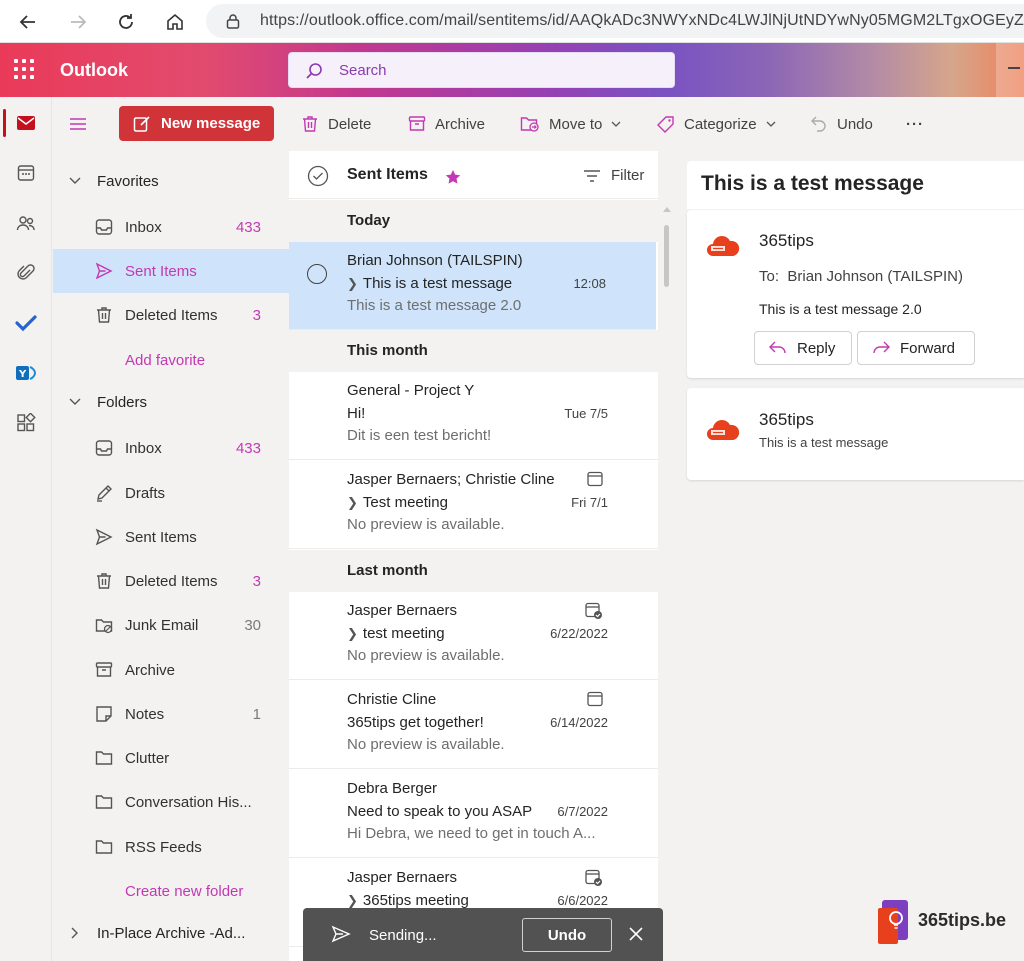 Image resolution: width=1024 pixels, height=961 pixels. I want to click on apps-icon, so click(26, 423).